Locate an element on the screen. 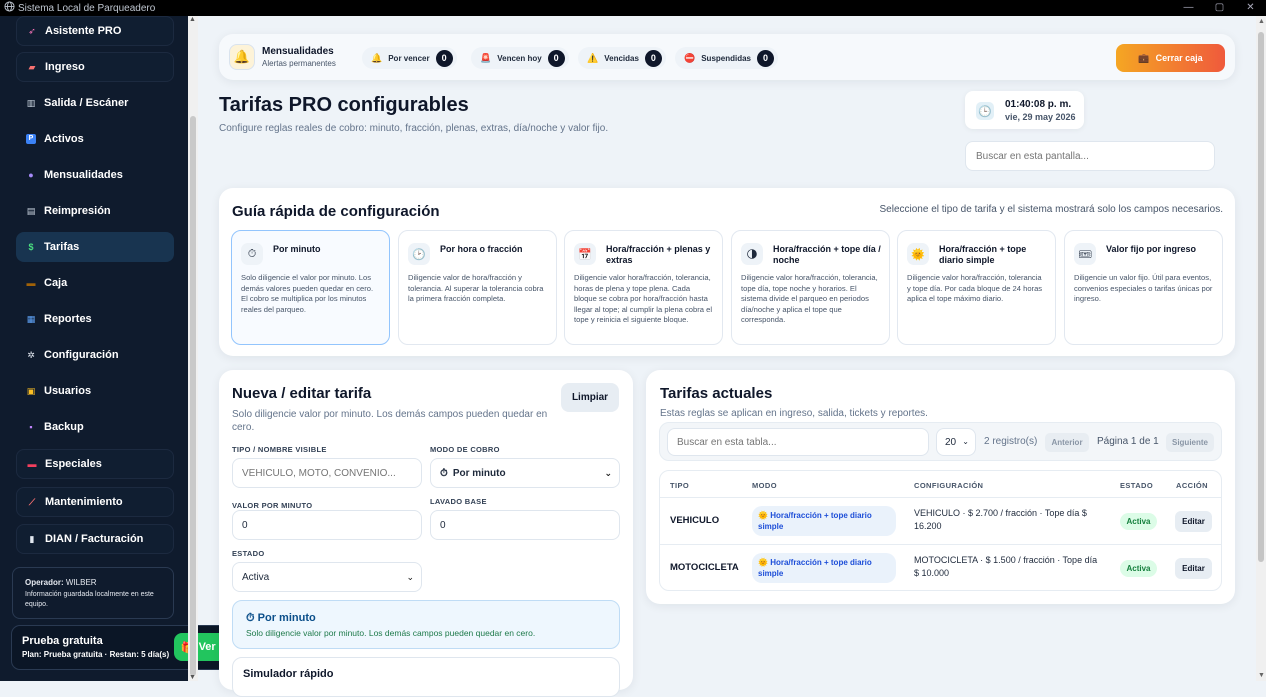 Image resolution: width=1266 pixels, height=697 pixels. car-icon: ▰ is located at coordinates (32, 67).